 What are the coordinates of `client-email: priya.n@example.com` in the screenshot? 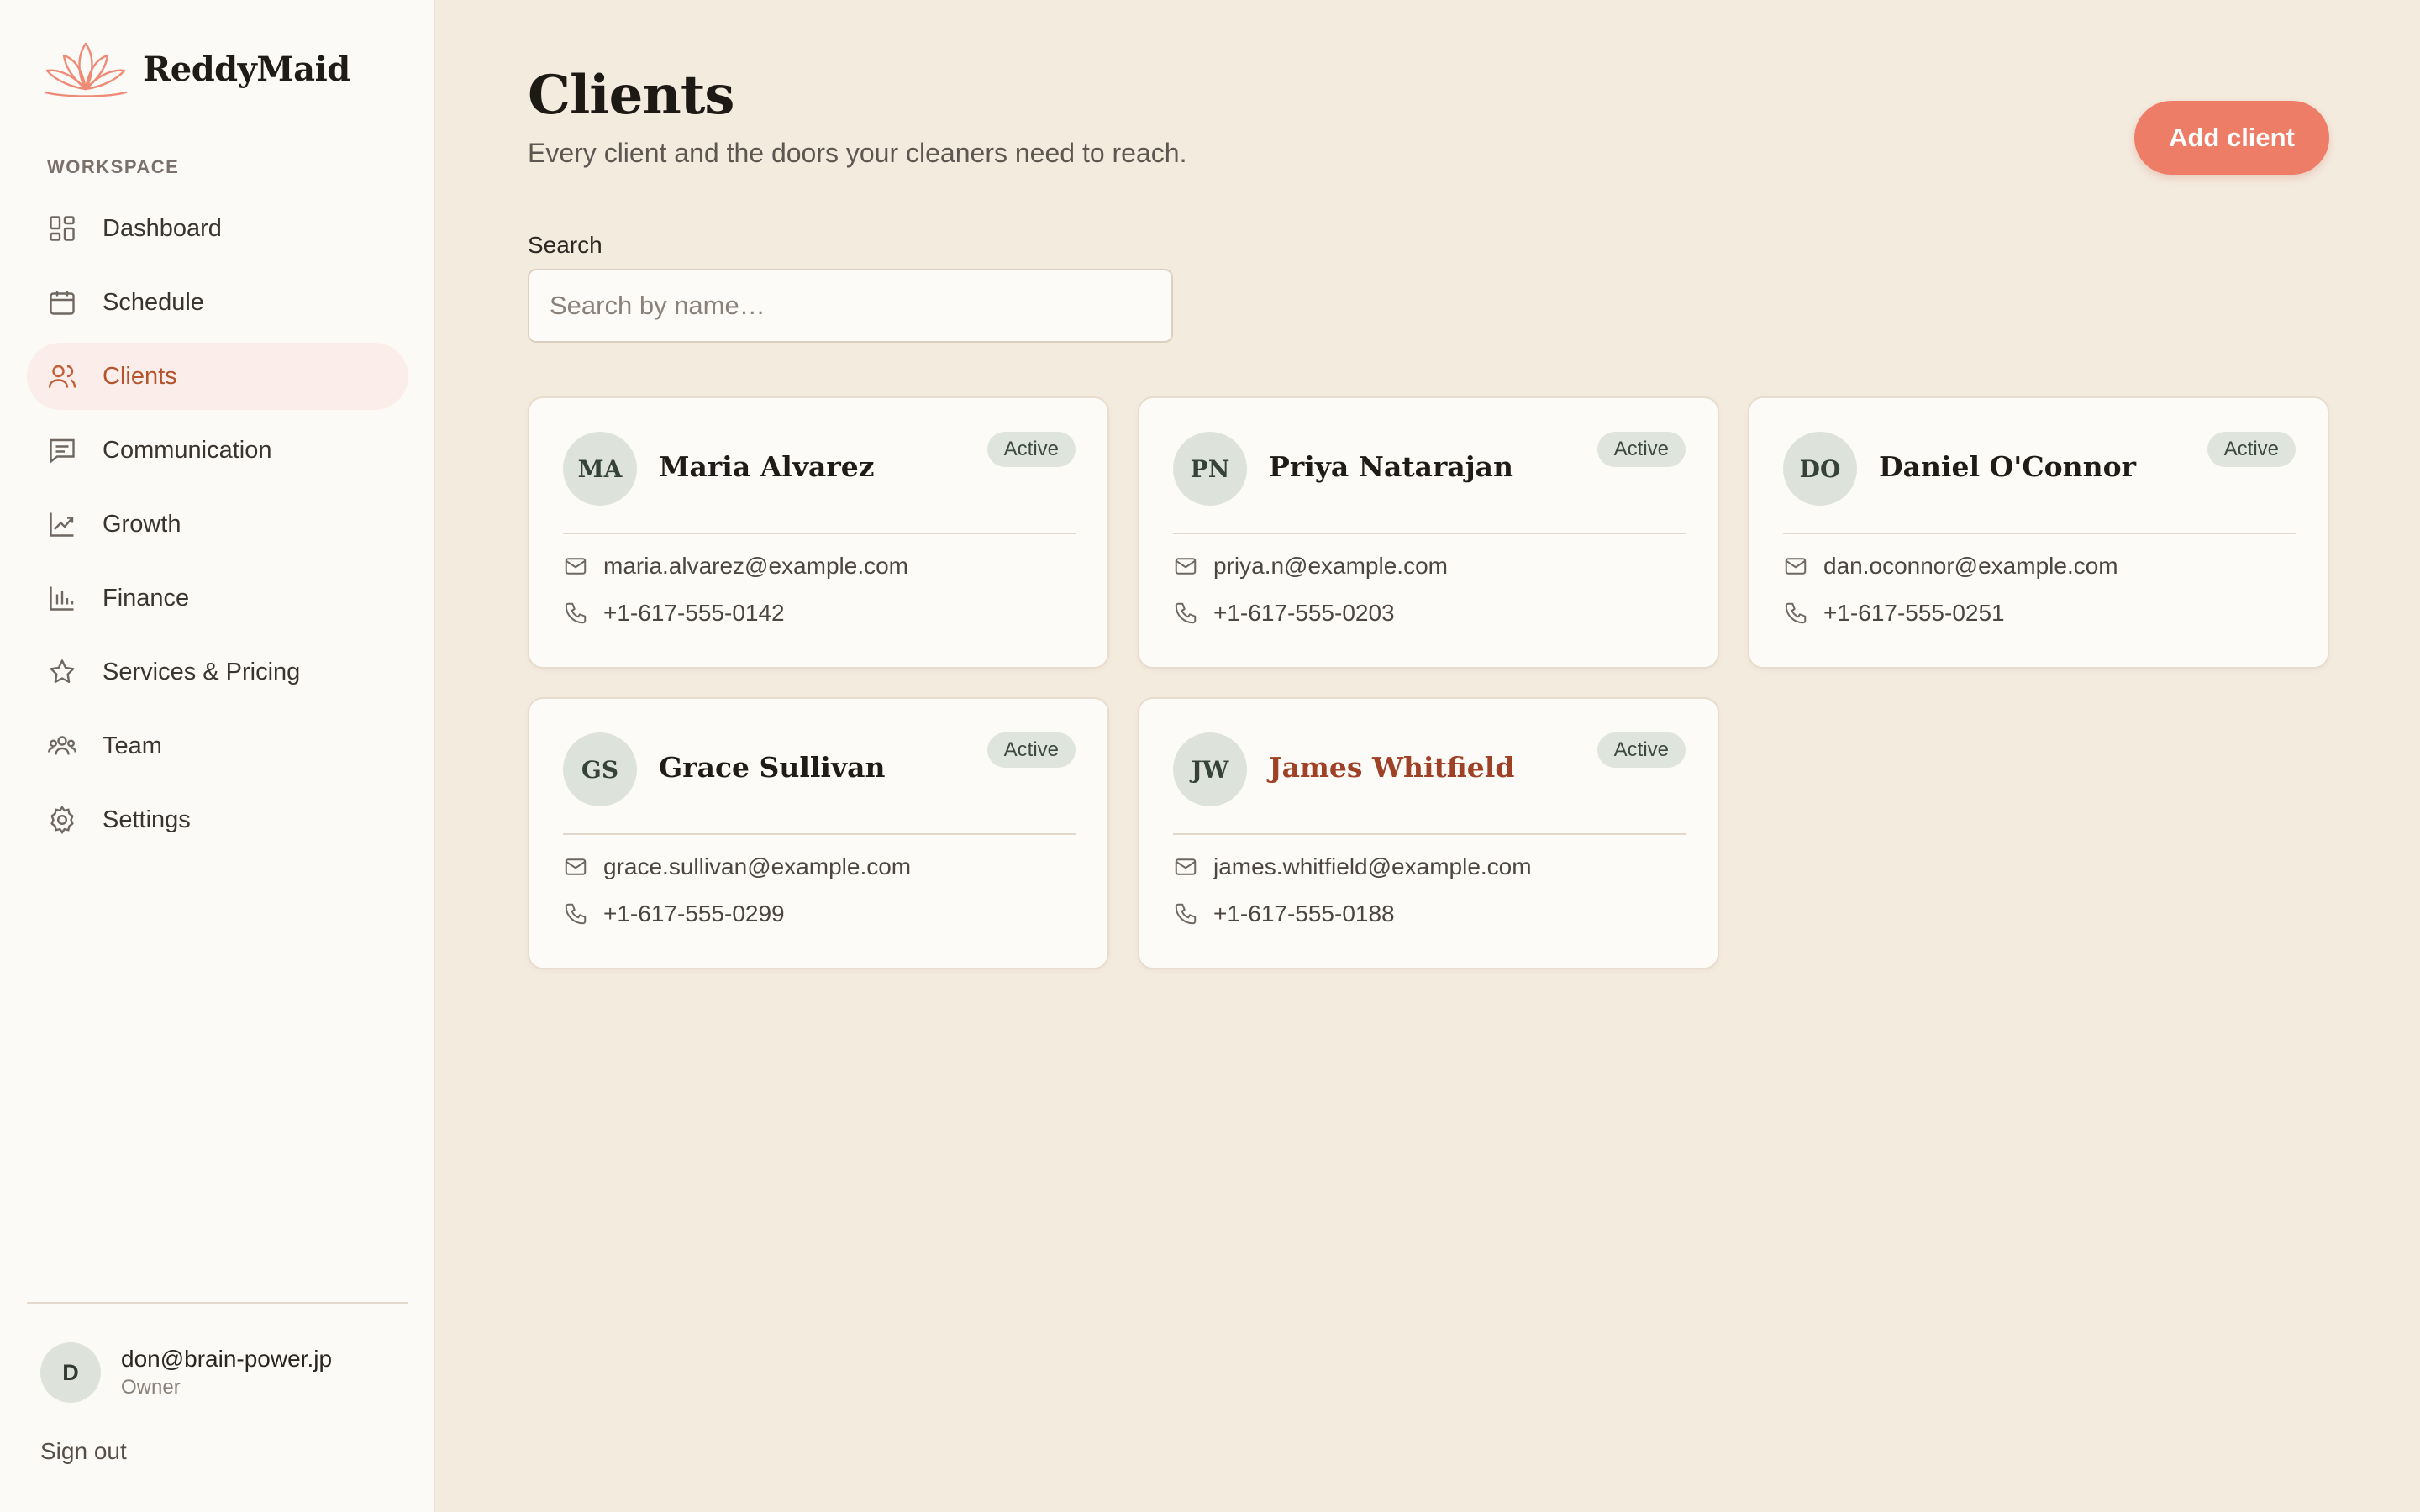 It's located at (1330, 566).